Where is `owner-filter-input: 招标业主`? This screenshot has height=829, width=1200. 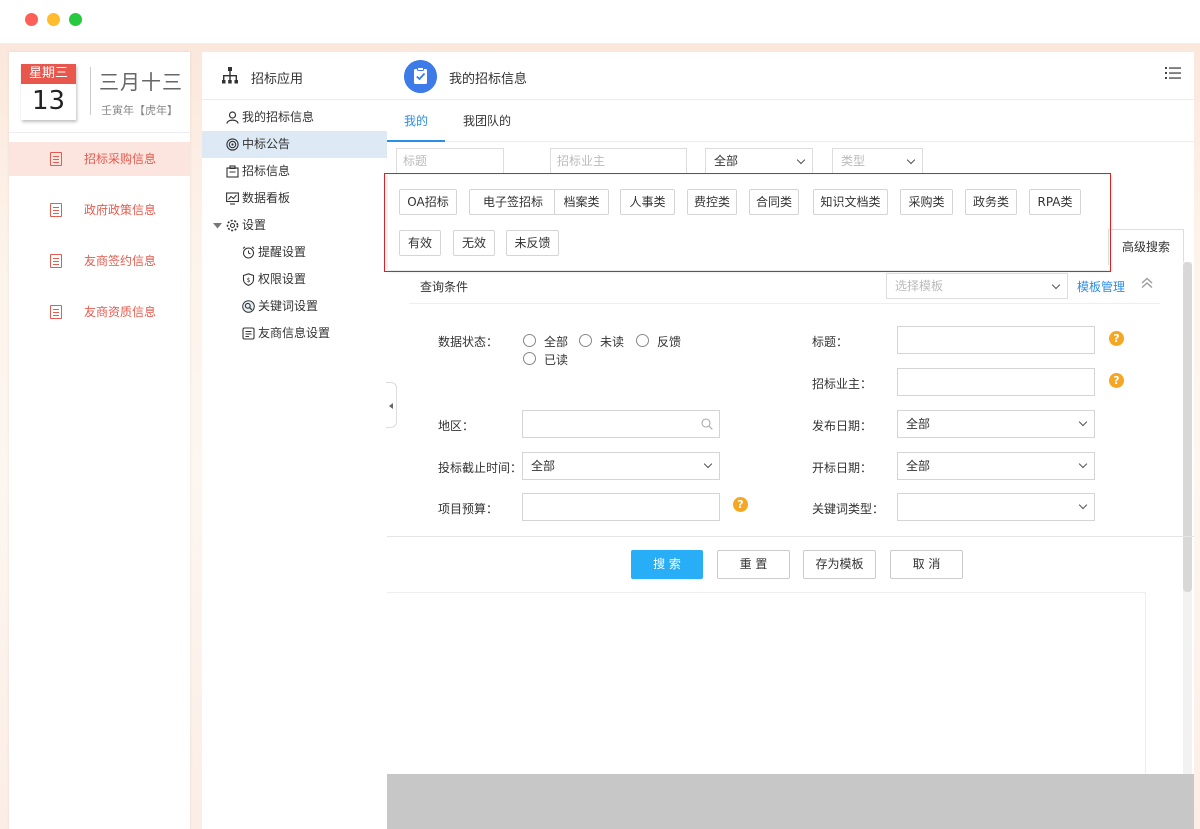
owner-filter-input: 招标业主 is located at coordinates (618, 161).